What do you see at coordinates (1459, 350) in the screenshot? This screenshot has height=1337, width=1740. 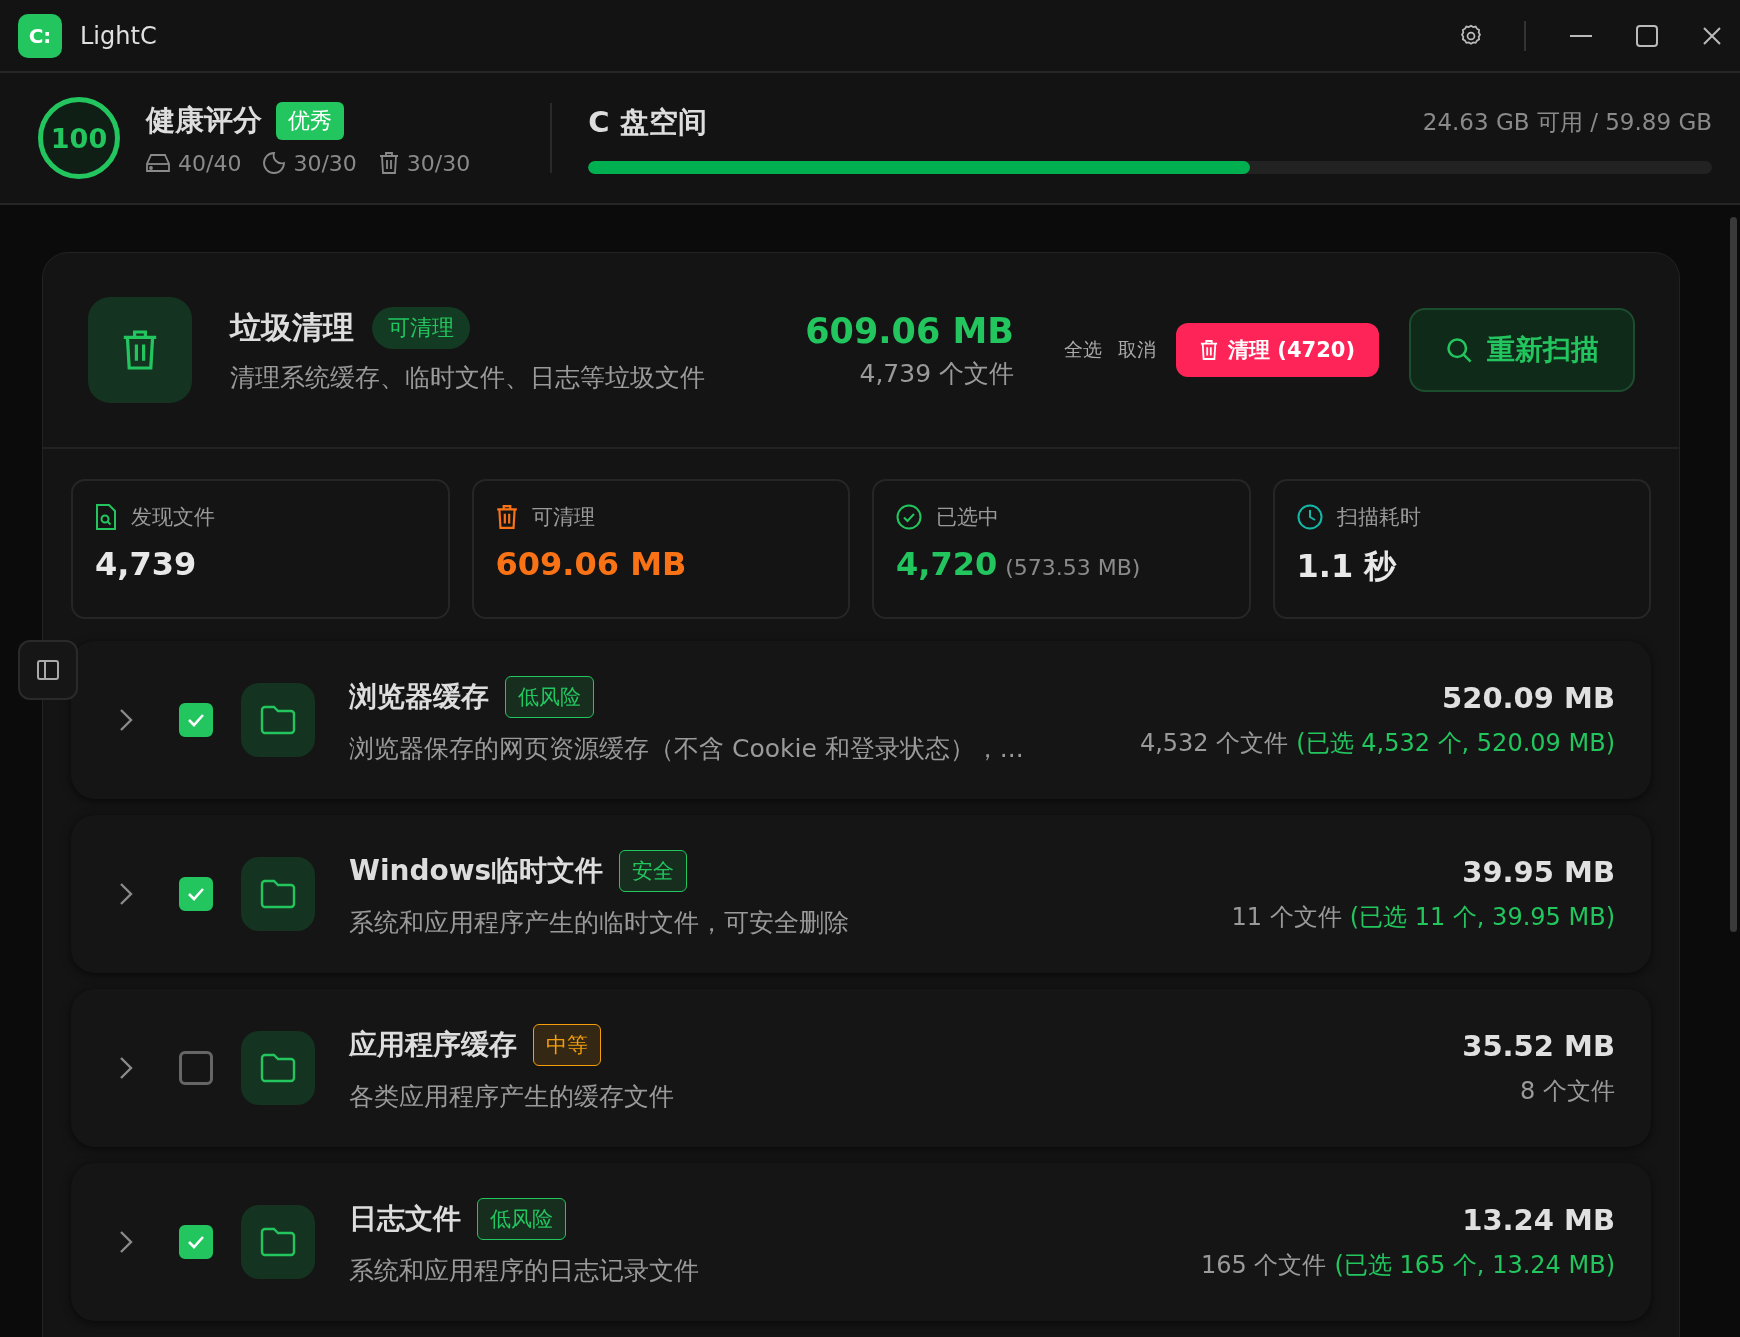 I see `search-icon` at bounding box center [1459, 350].